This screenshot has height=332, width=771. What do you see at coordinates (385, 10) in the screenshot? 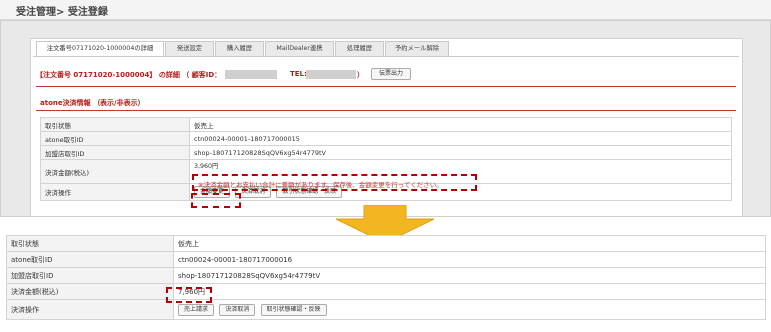
I see `page-header: 受注管理> 受注登録` at bounding box center [385, 10].